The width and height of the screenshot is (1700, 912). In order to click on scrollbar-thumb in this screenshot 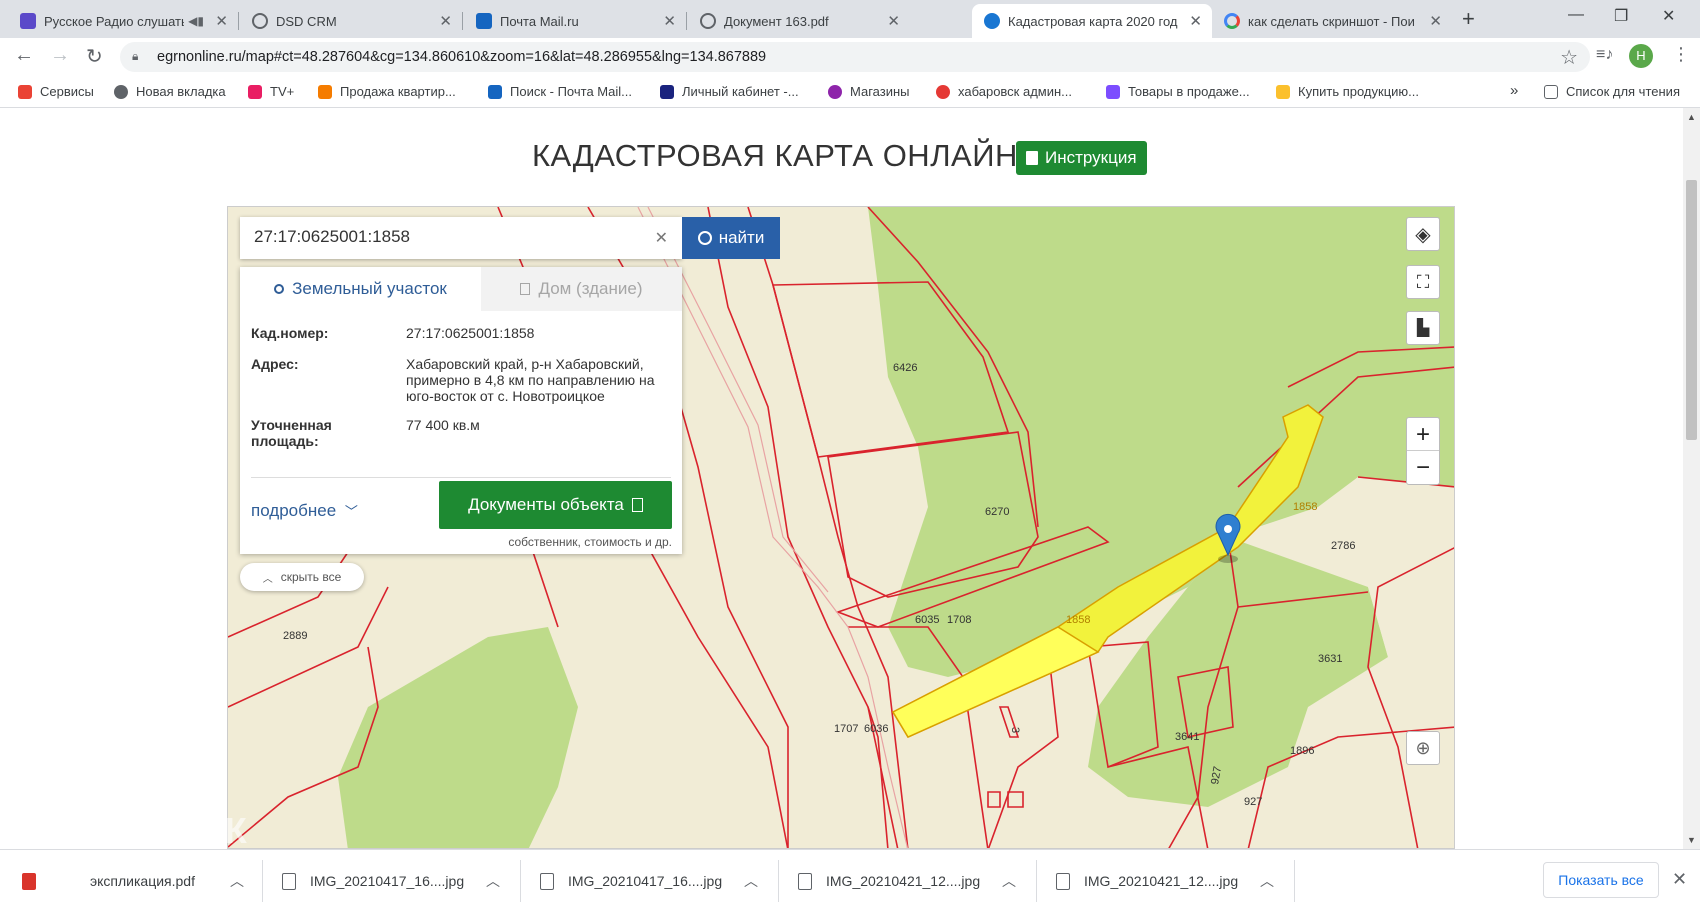, I will do `click(1691, 310)`.